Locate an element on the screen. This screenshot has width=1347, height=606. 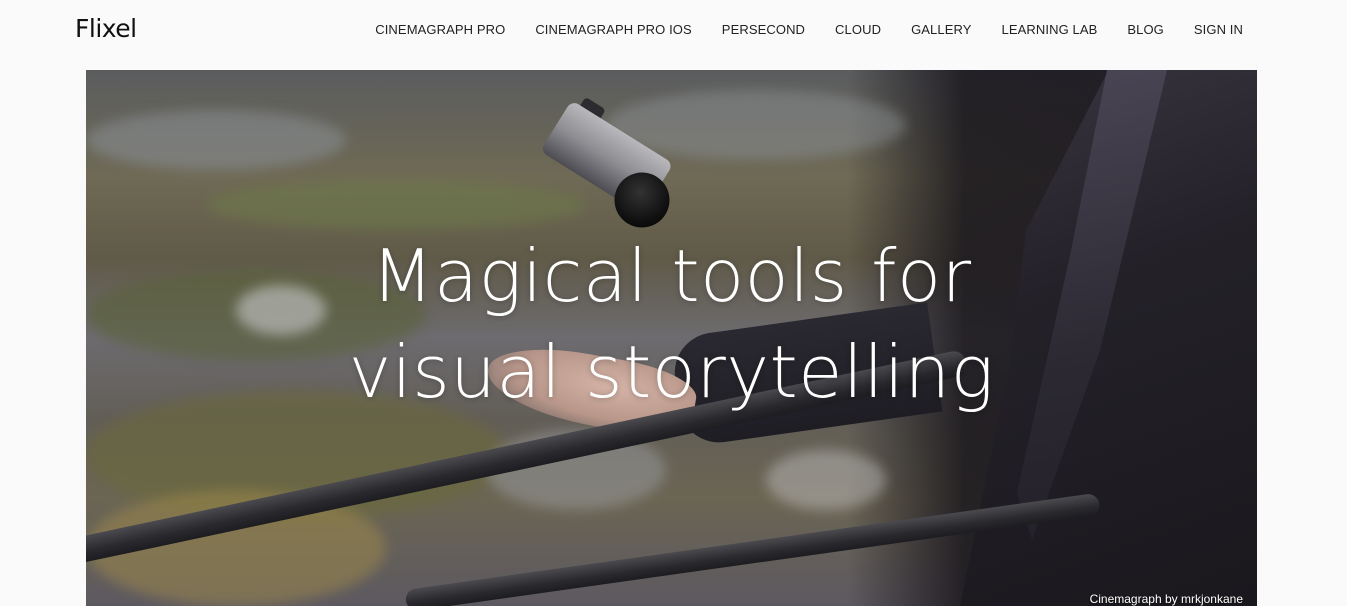
nav-cinemagraph-pro-ios: CINEMAGRAPH PRO IOS is located at coordinates (613, 29).